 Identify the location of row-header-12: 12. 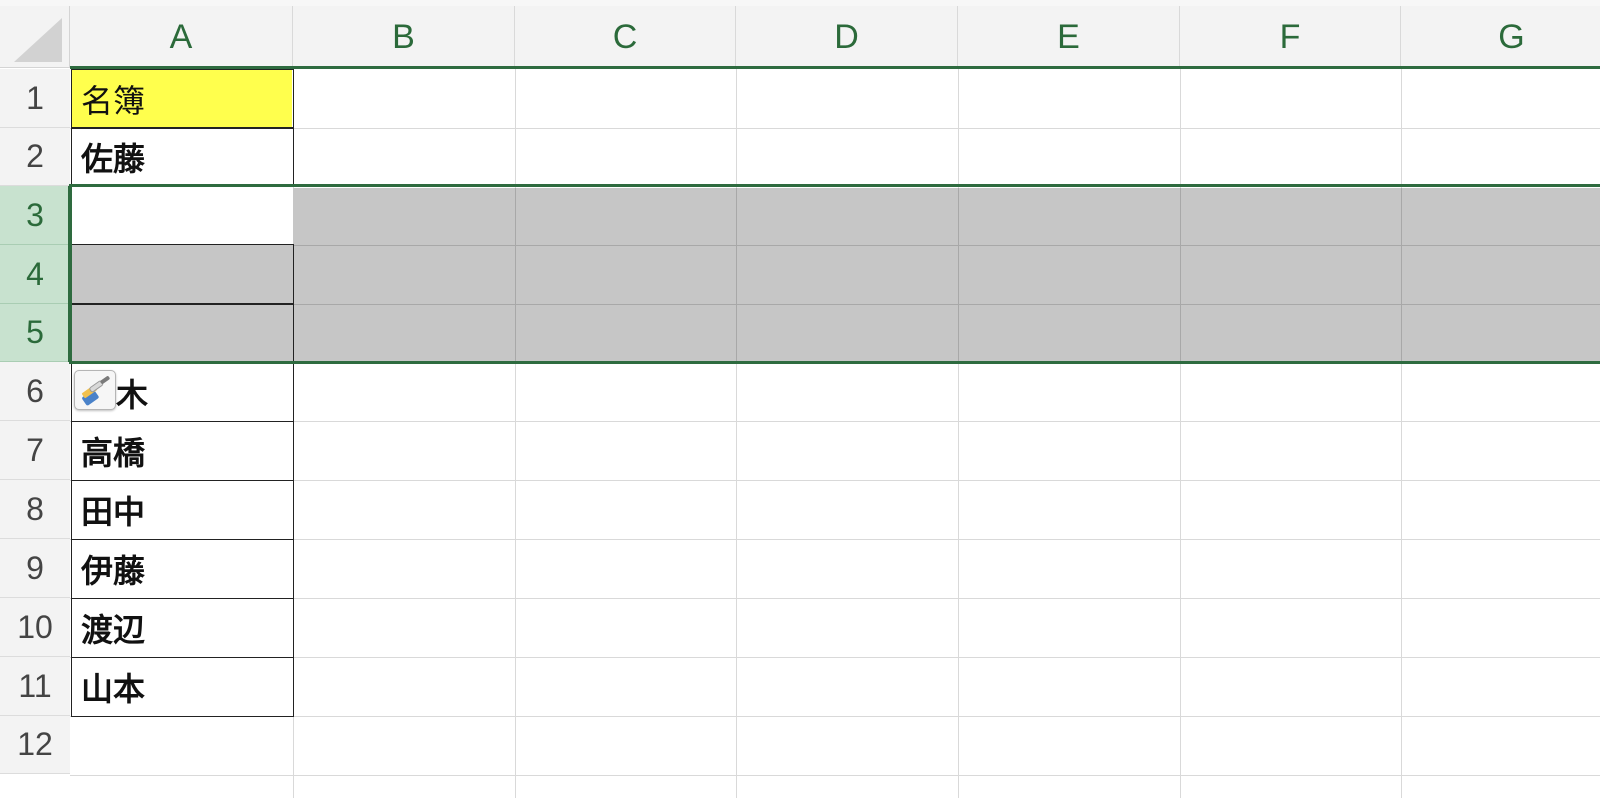
(35, 745).